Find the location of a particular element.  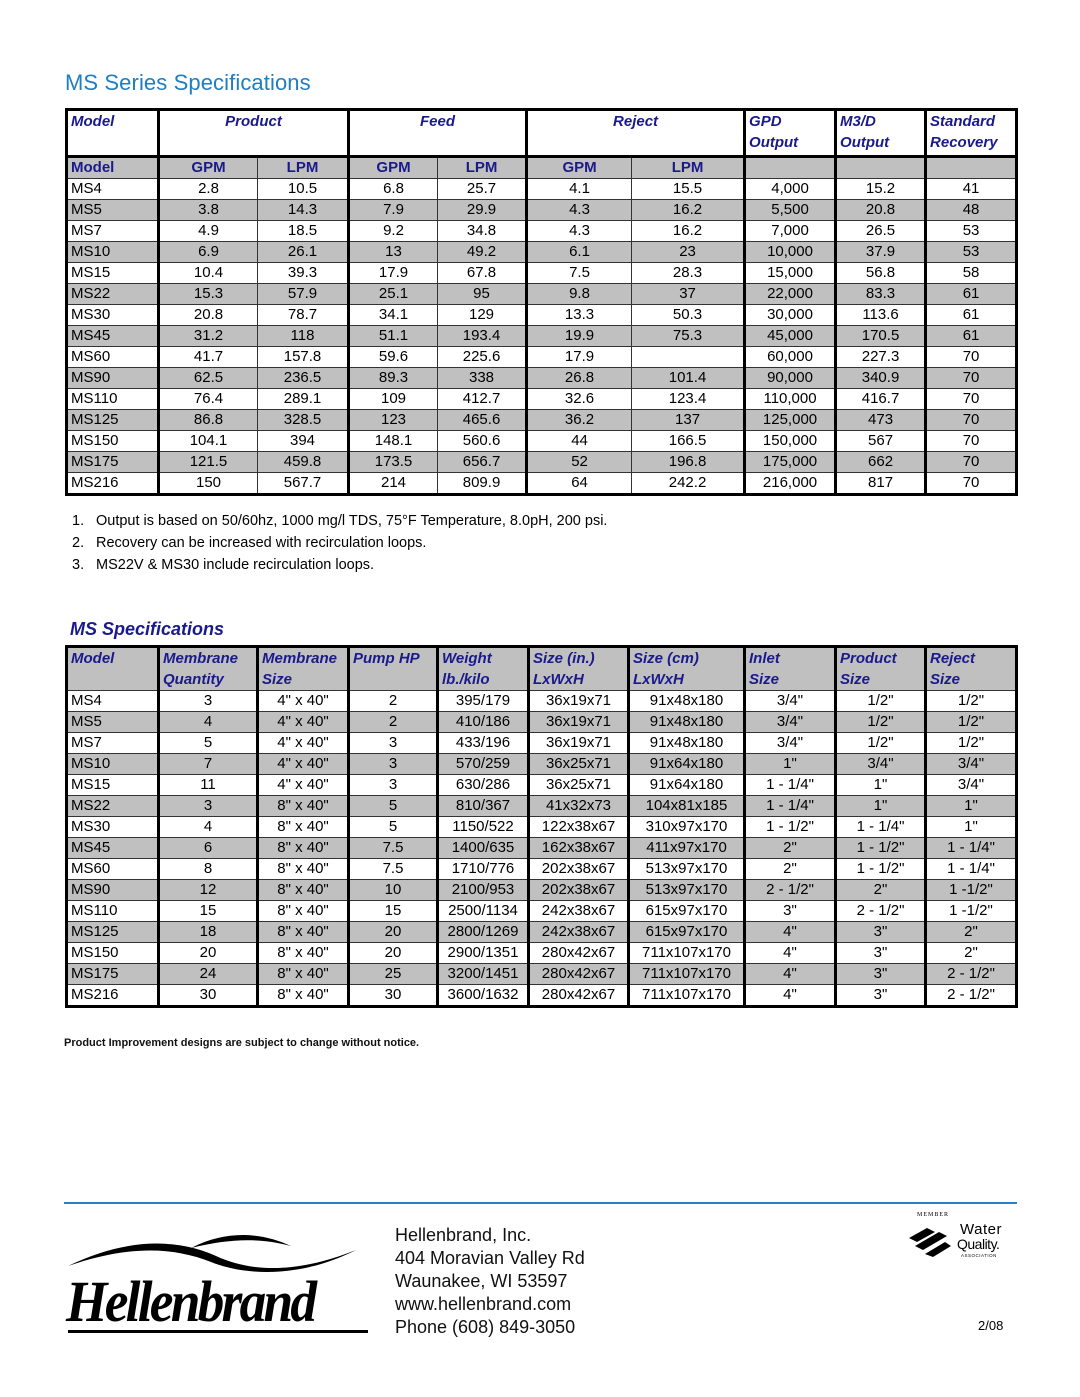

header-line1: Model is located at coordinates (93, 658).